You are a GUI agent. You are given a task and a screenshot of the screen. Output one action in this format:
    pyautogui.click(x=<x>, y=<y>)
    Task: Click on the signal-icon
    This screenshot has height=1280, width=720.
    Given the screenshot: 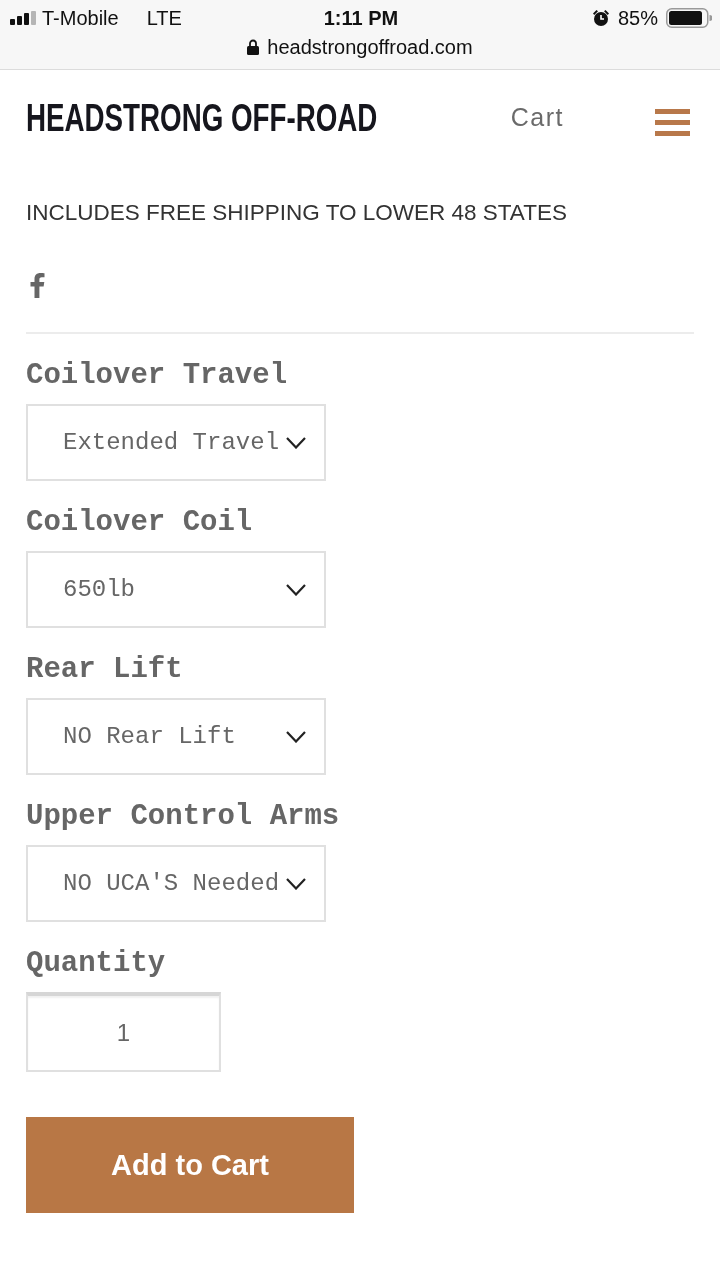 What is the action you would take?
    pyautogui.click(x=23, y=18)
    